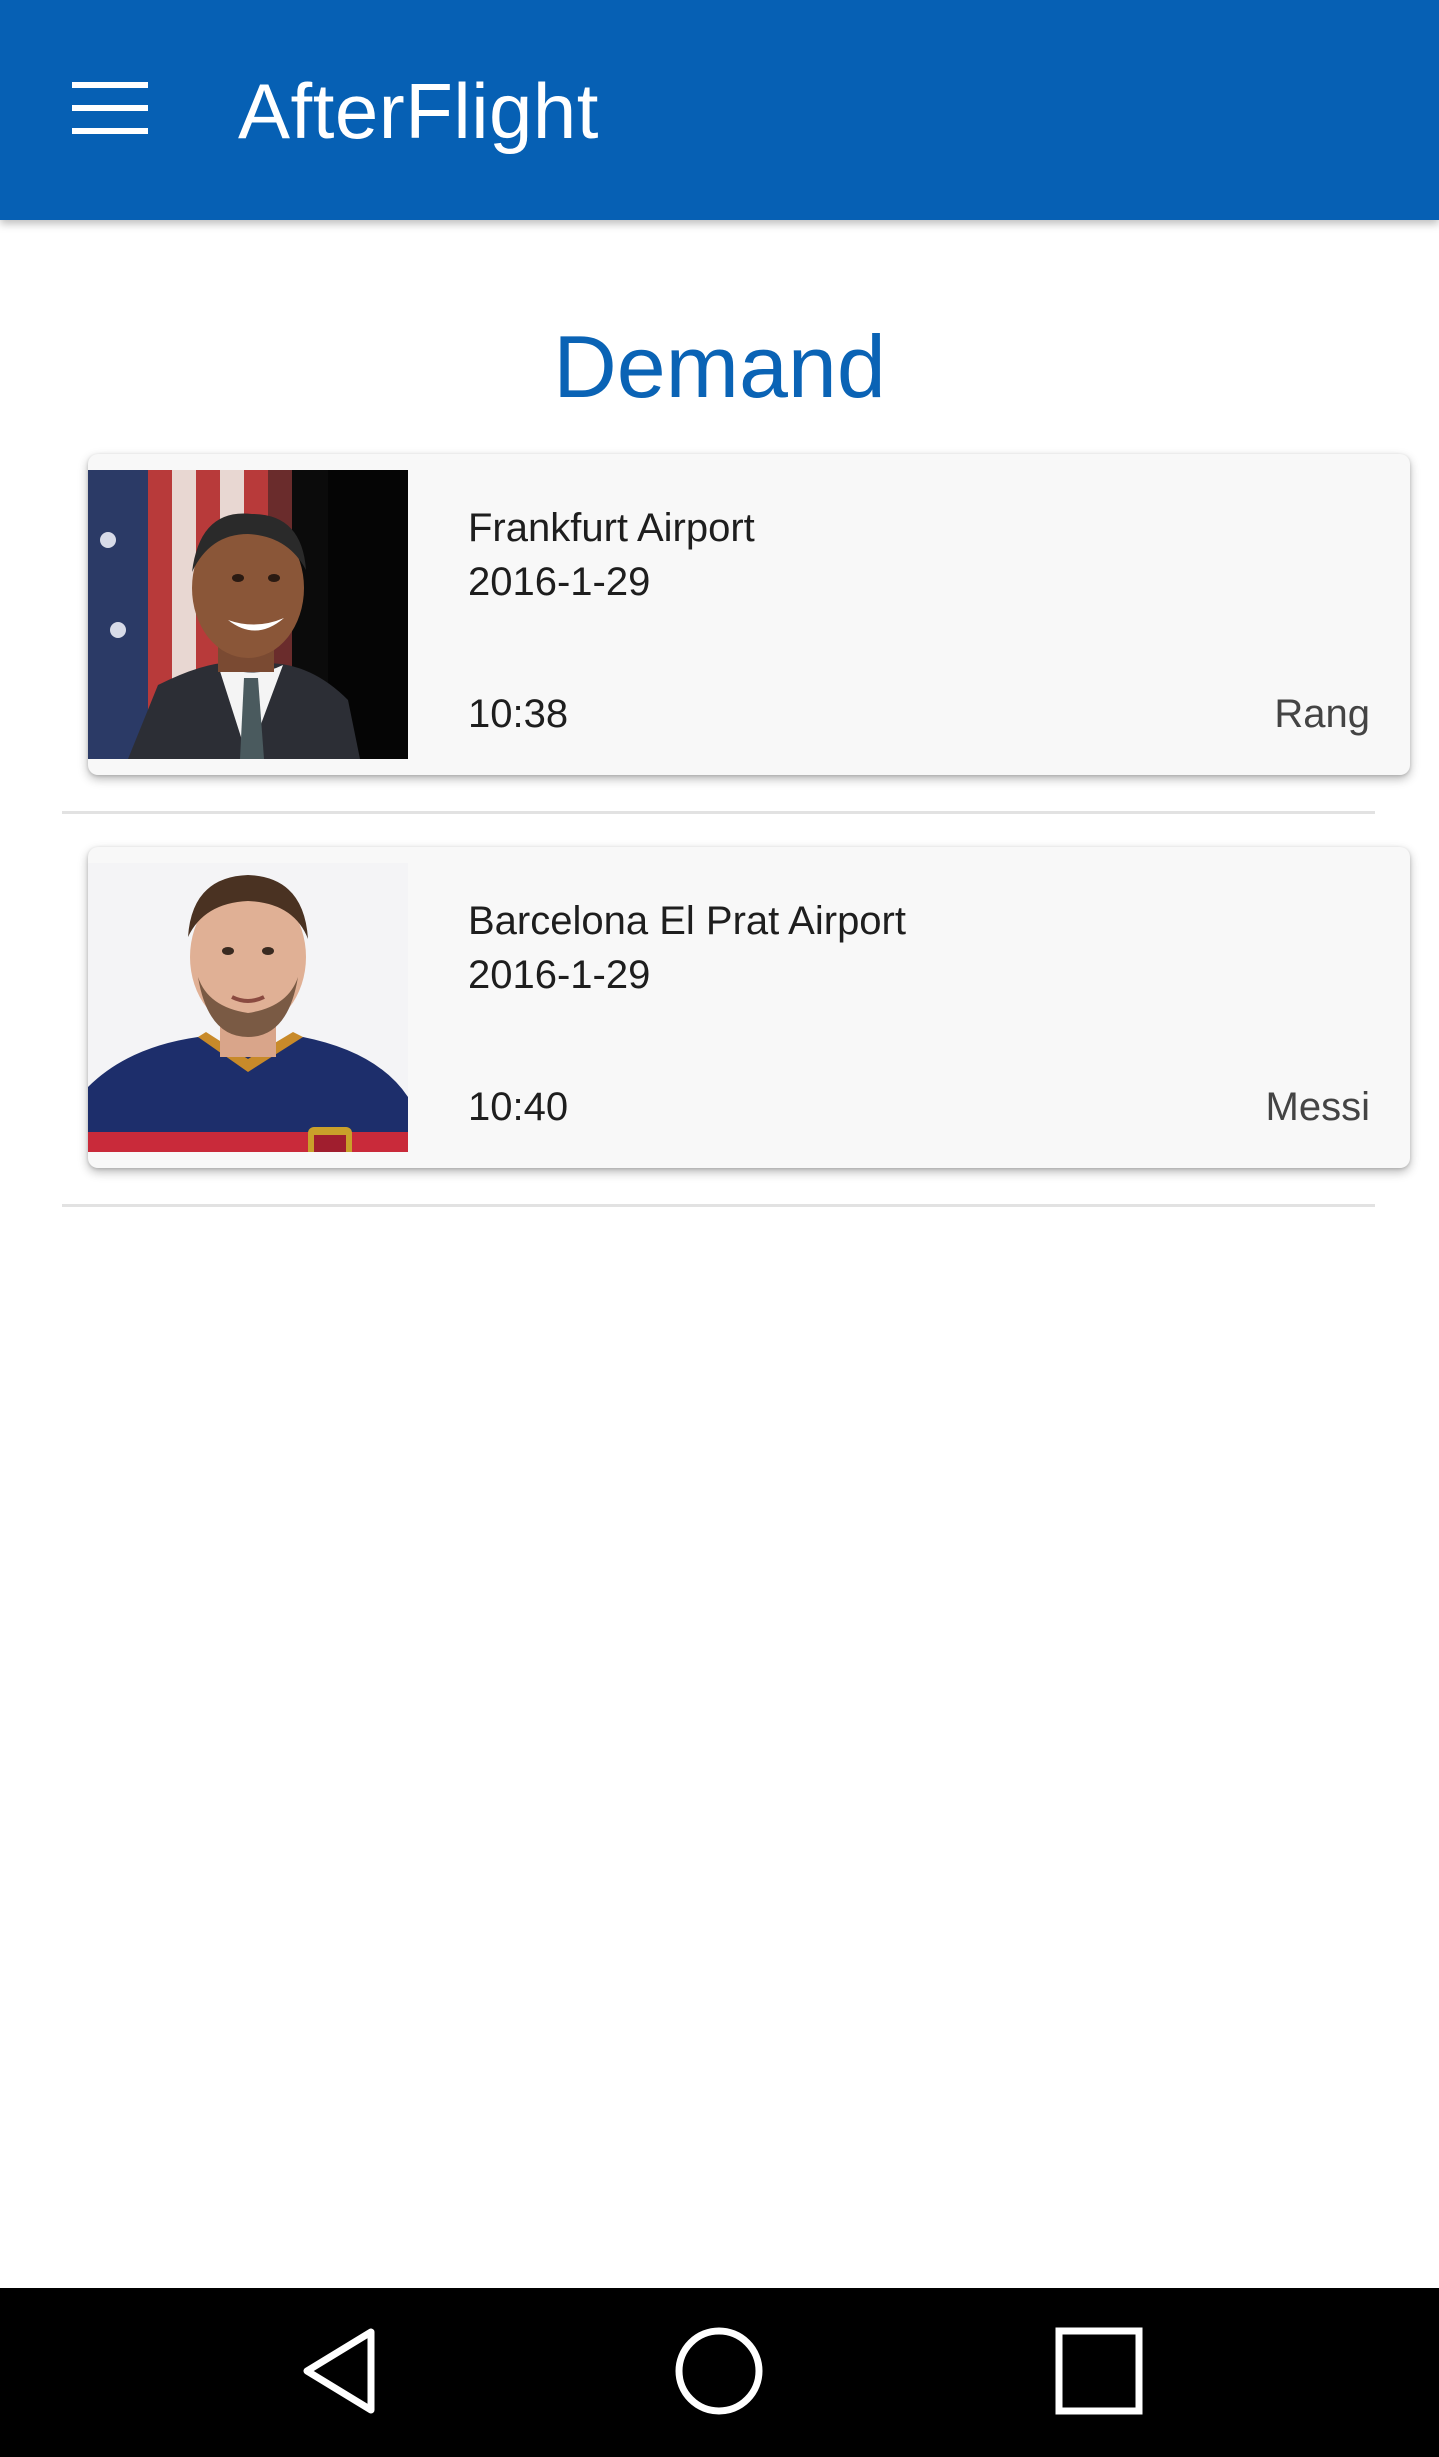 Image resolution: width=1439 pixels, height=2457 pixels. Describe the element at coordinates (518, 1107) in the screenshot. I see `flight-time: 10:40` at that location.